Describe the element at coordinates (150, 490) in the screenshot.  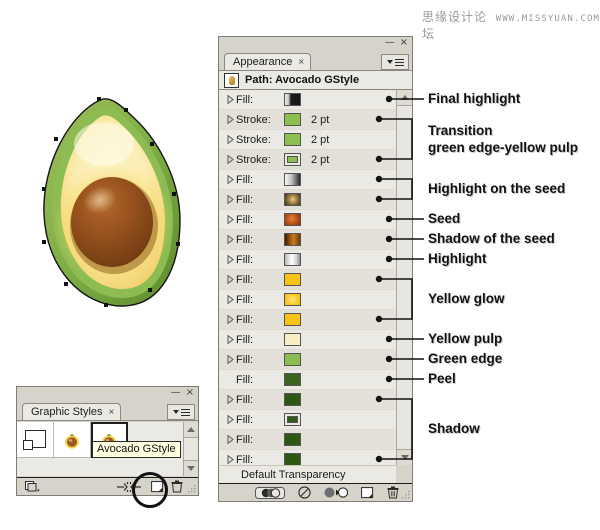
I see `new-graphic-style-highlight-ring` at that location.